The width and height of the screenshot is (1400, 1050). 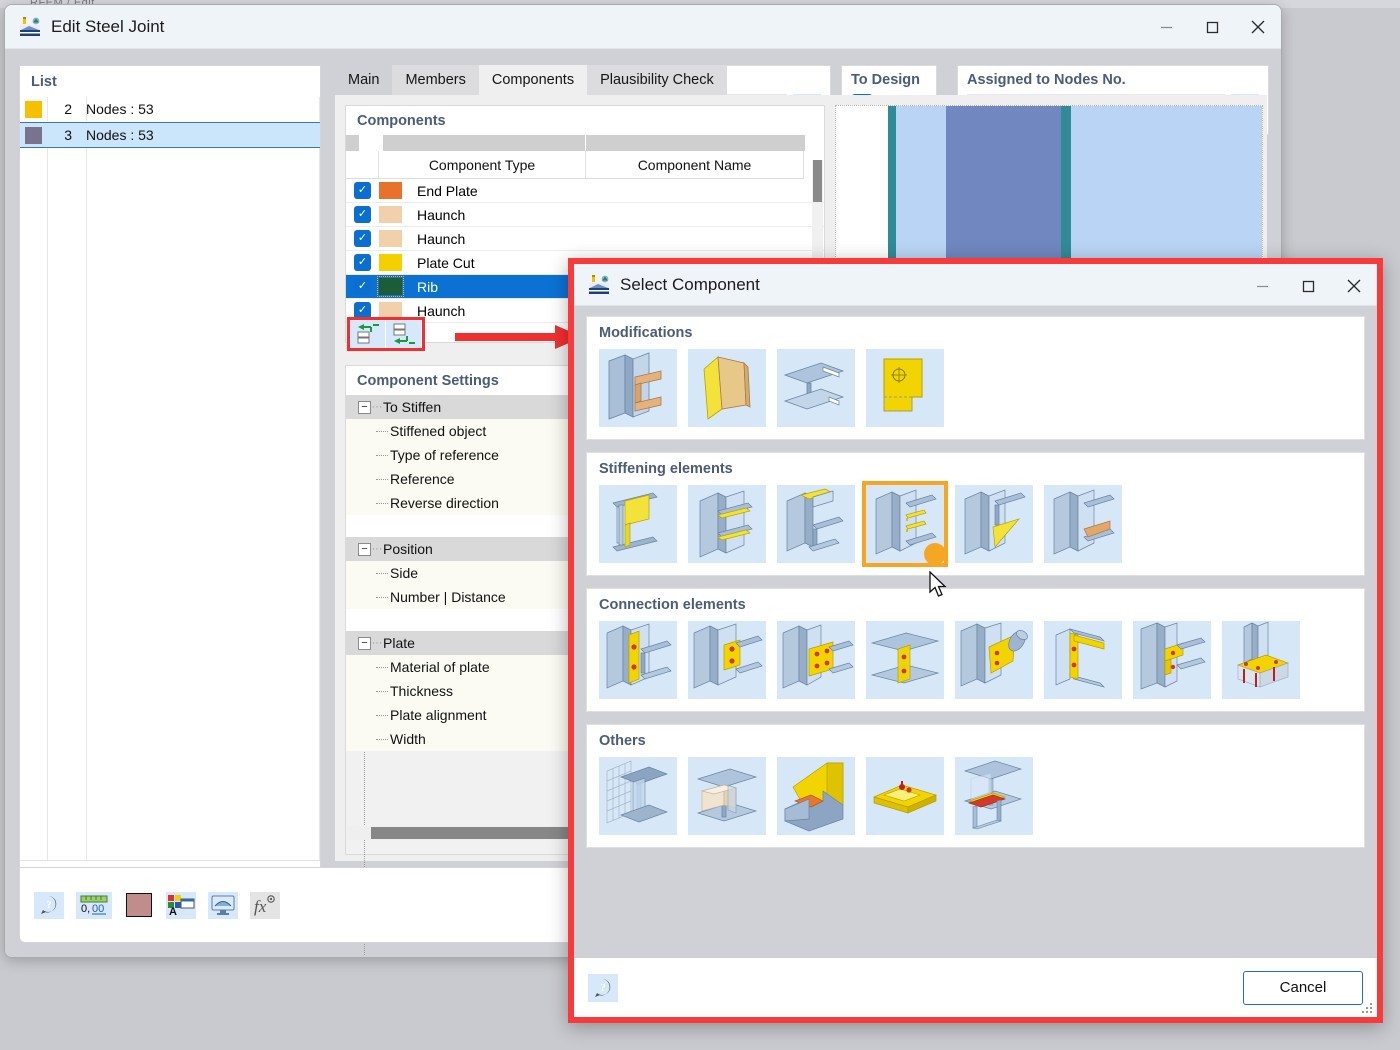 What do you see at coordinates (223, 905) in the screenshot?
I see `render-view-icon` at bounding box center [223, 905].